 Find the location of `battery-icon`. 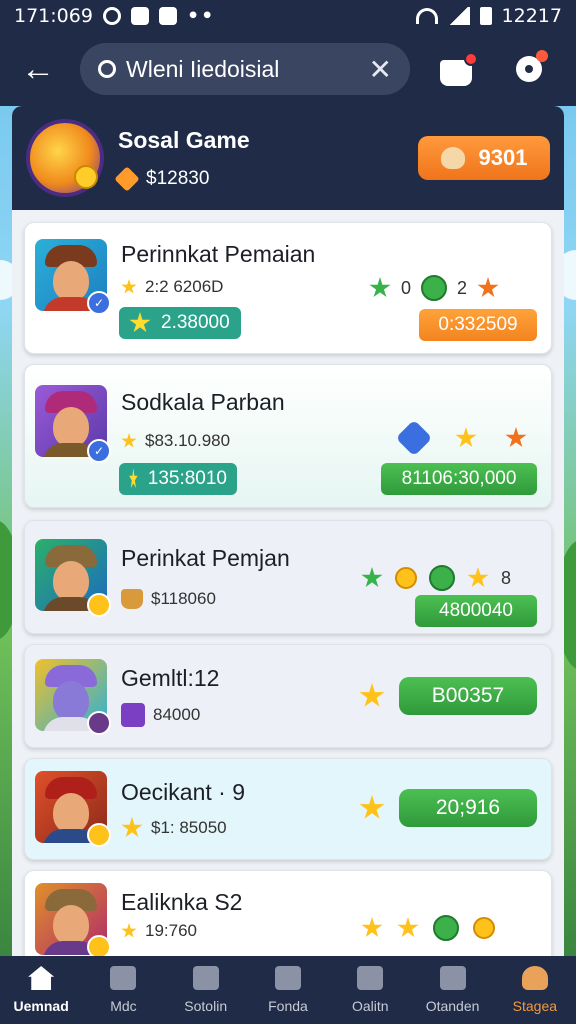

battery-icon is located at coordinates (485, 16).